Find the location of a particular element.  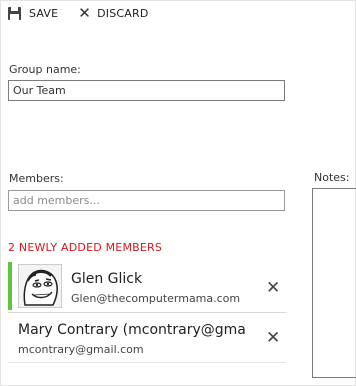

toolbar: SAVE ✕ DISCARD is located at coordinates (78, 13).